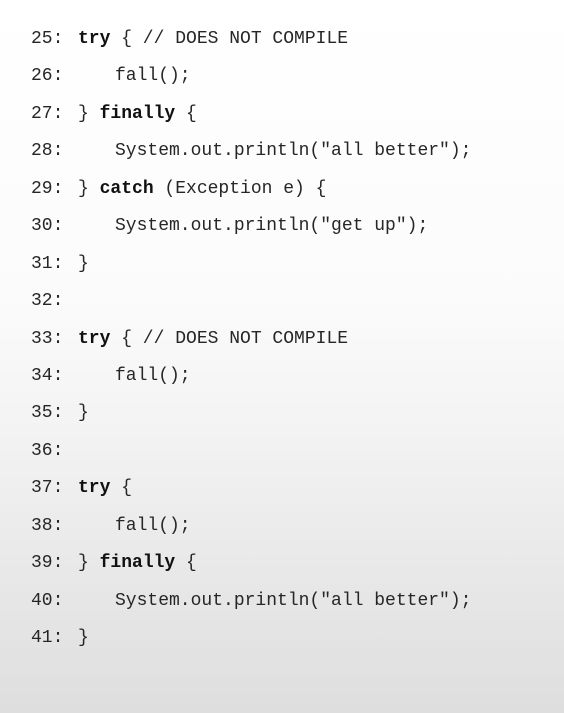 The image size is (564, 713). What do you see at coordinates (47, 413) in the screenshot?
I see `line-number: 35:` at bounding box center [47, 413].